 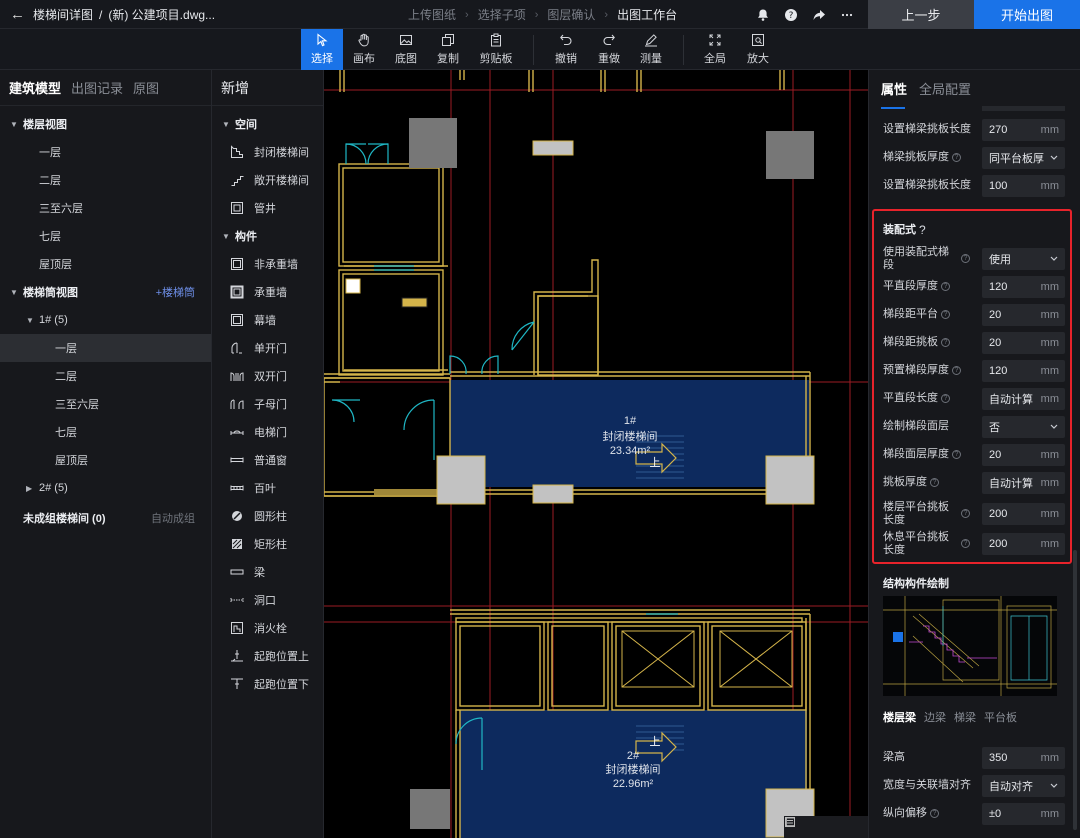 I want to click on draw-surface-select: 否, so click(x=1023, y=427).